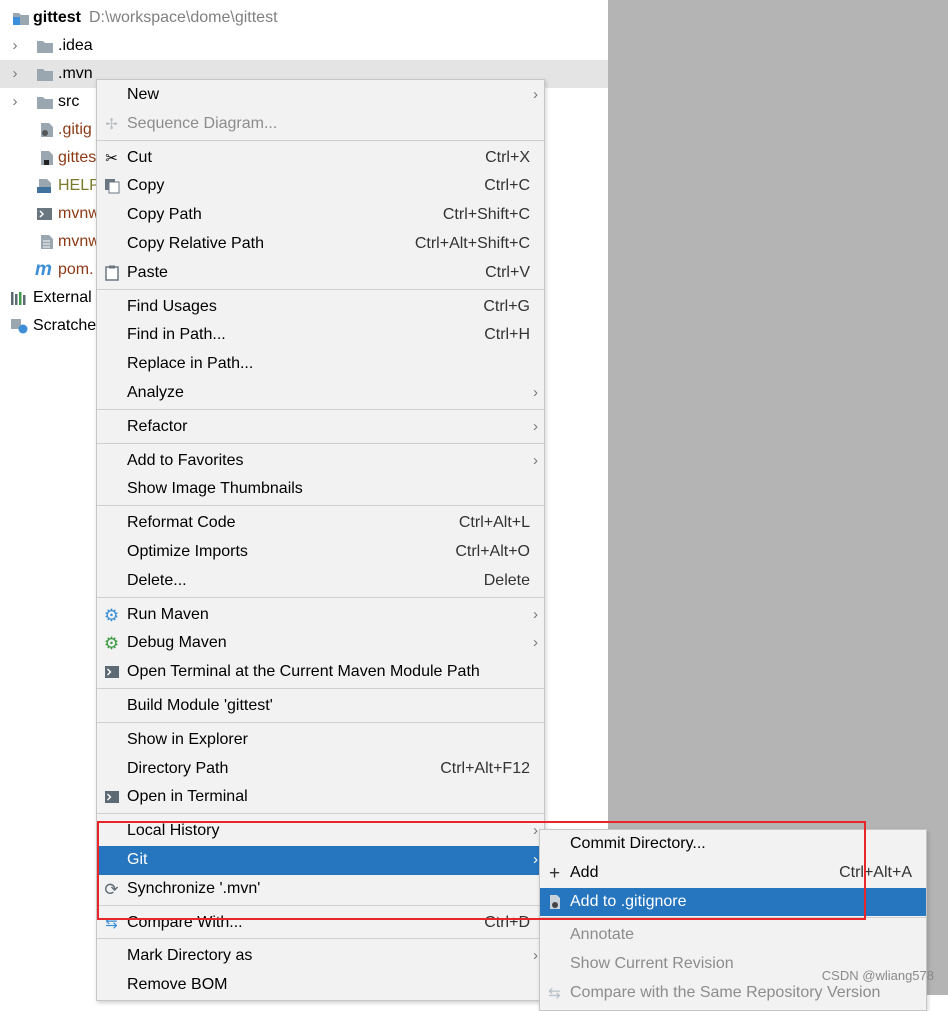  What do you see at coordinates (79, 185) in the screenshot?
I see `tree-item-label: HELP` at bounding box center [79, 185].